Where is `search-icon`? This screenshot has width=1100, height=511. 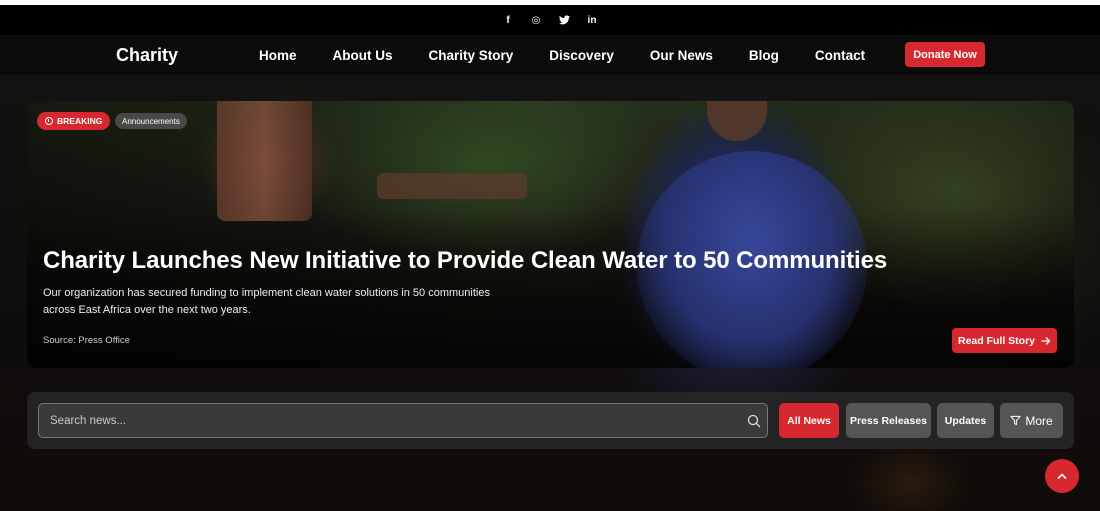
search-icon is located at coordinates (754, 421).